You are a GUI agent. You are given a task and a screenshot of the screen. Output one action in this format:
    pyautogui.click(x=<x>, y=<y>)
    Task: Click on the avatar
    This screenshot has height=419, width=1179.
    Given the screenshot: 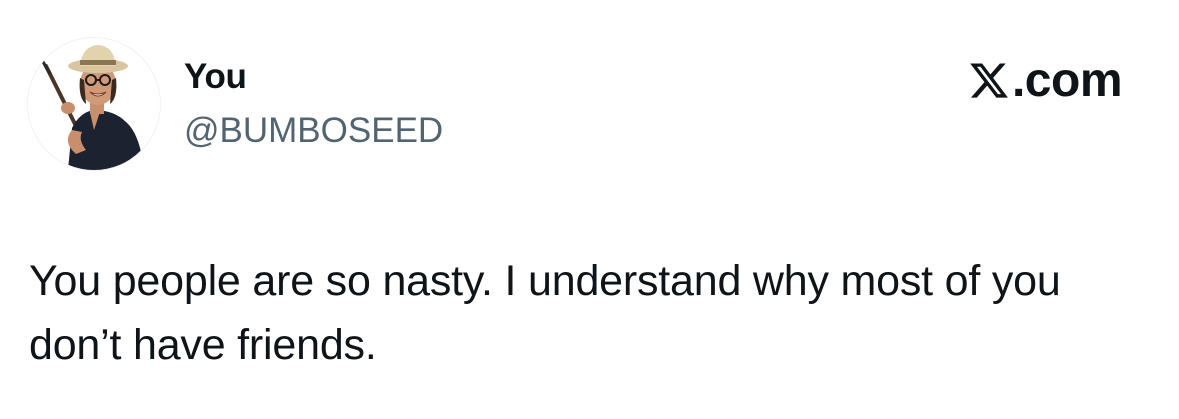 What is the action you would take?
    pyautogui.click(x=94, y=104)
    